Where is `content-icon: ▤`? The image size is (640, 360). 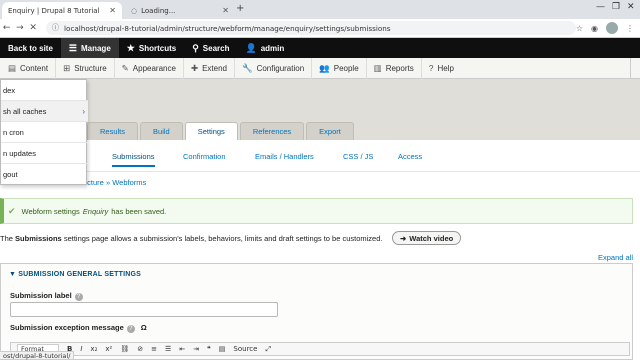
content-icon: ▤ is located at coordinates (12, 67).